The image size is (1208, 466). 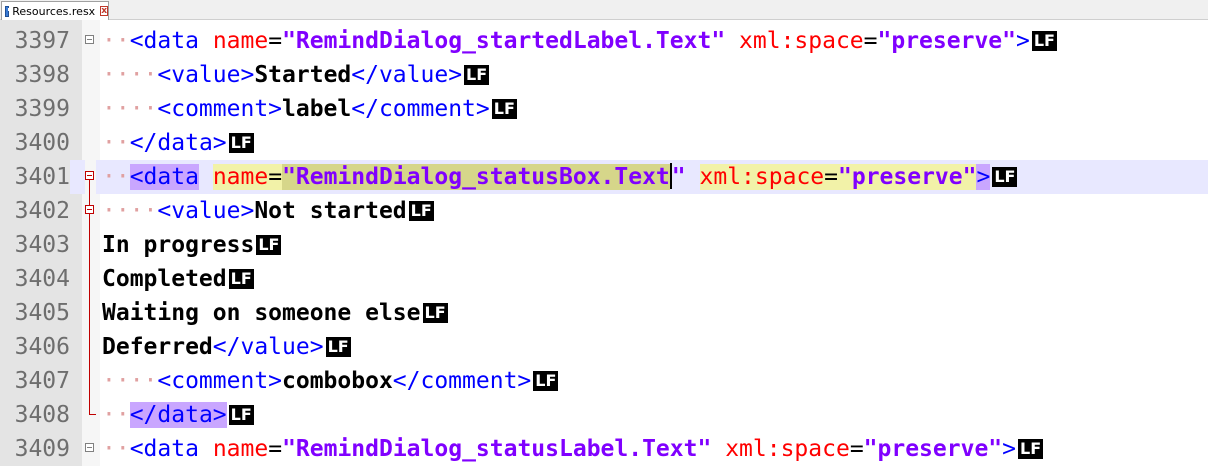 I want to click on line-number: 3409, so click(x=42, y=449).